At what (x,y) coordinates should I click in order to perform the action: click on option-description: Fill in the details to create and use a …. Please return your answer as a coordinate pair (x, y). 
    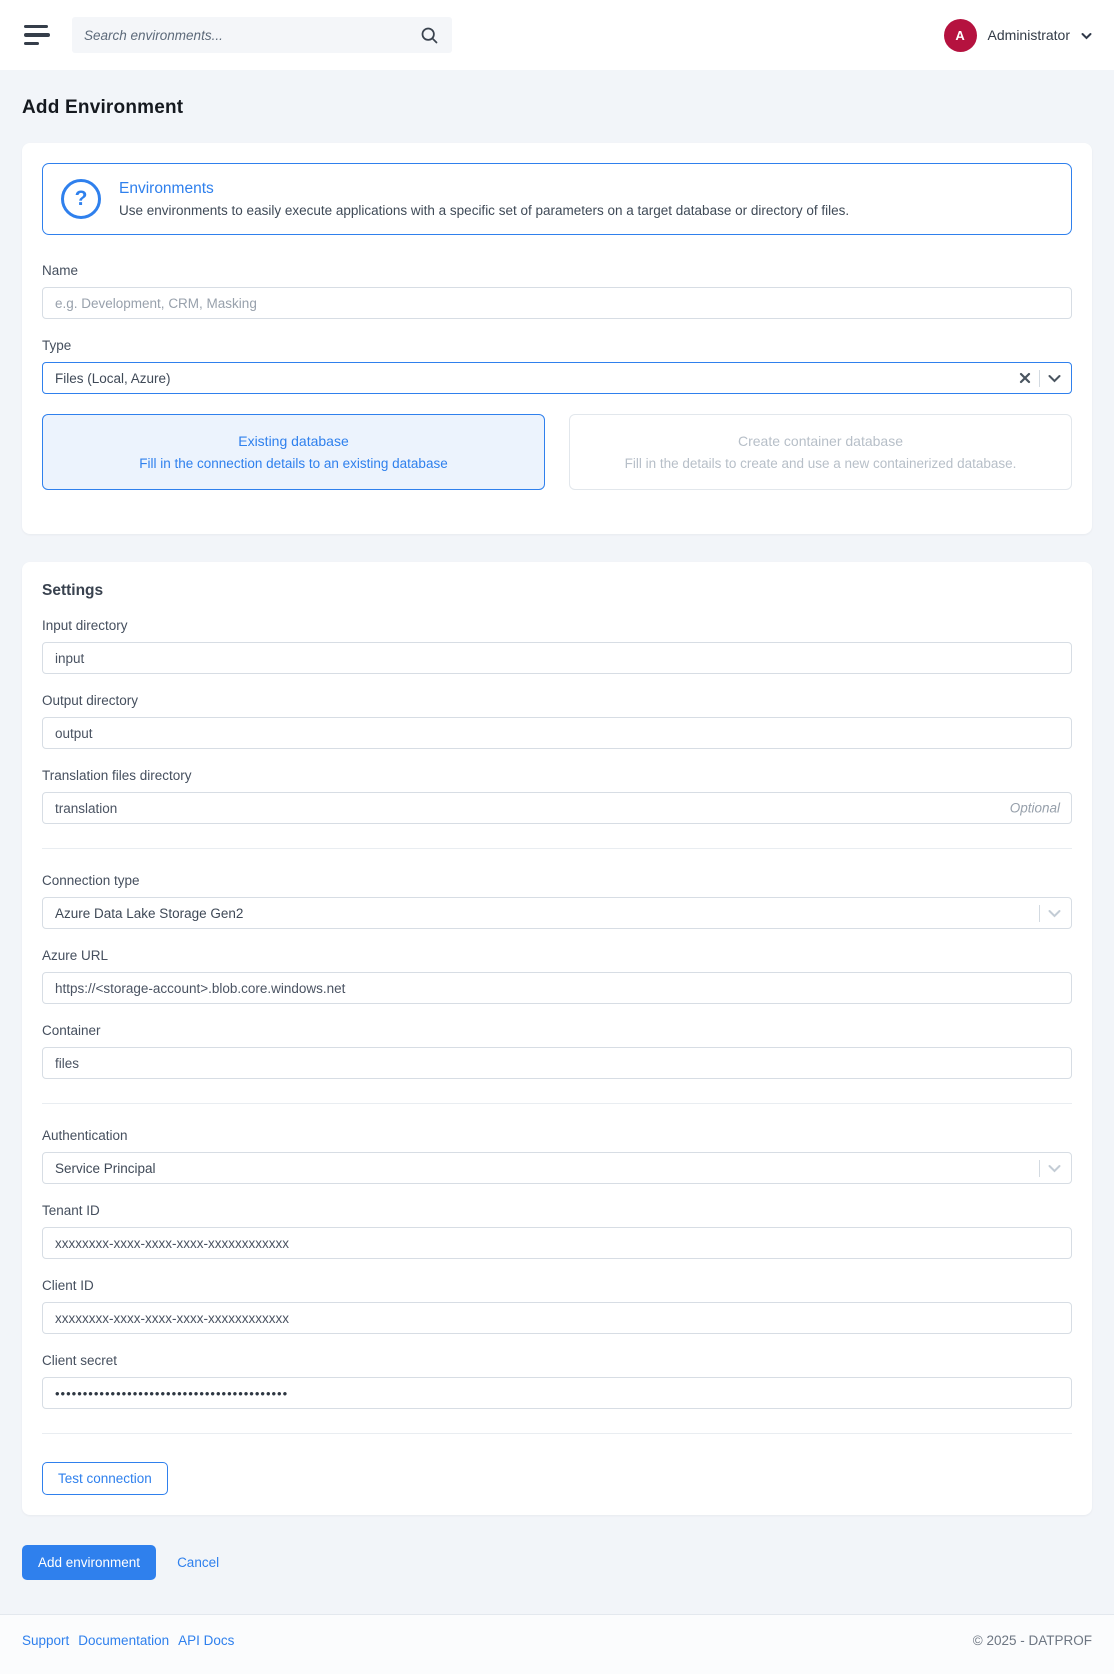
    Looking at the image, I should click on (820, 463).